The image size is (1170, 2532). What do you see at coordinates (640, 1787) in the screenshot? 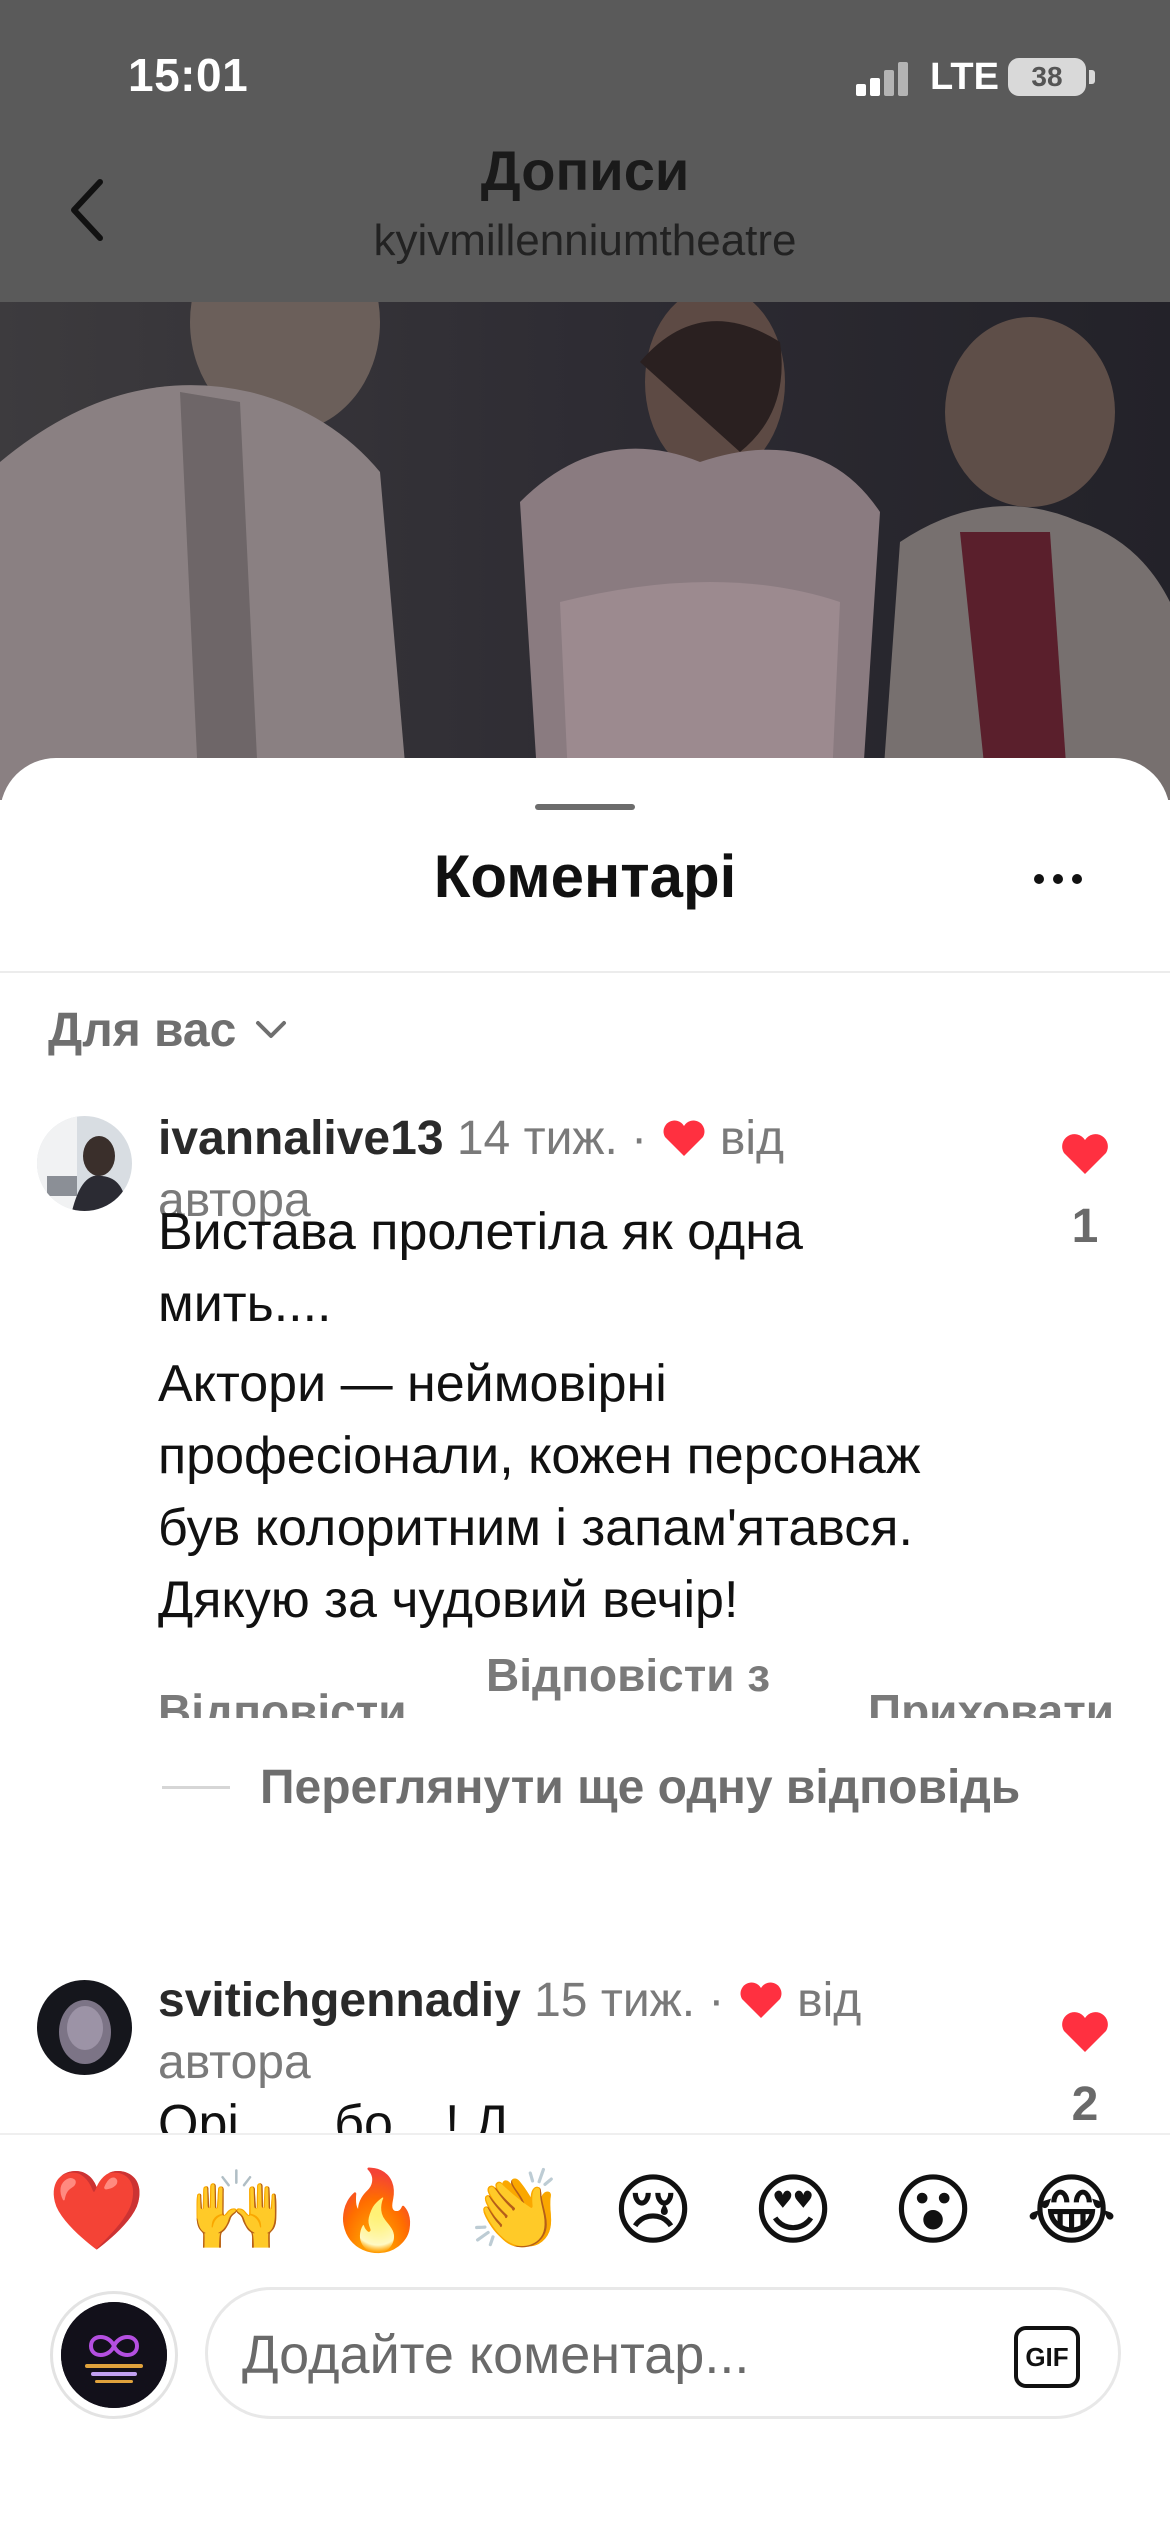
I see `view-replies-label: Переглянути ще одну відповідь` at bounding box center [640, 1787].